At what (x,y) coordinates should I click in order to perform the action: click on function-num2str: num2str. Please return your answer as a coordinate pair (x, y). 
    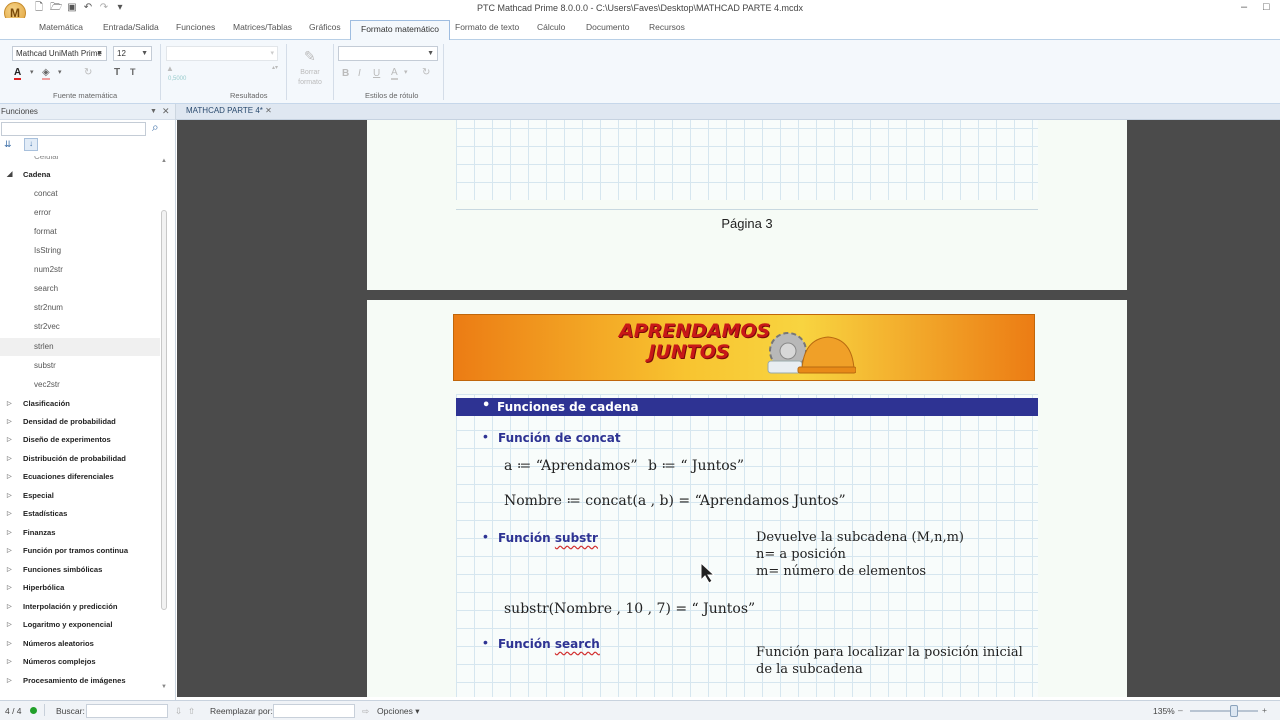
    Looking at the image, I should click on (80, 270).